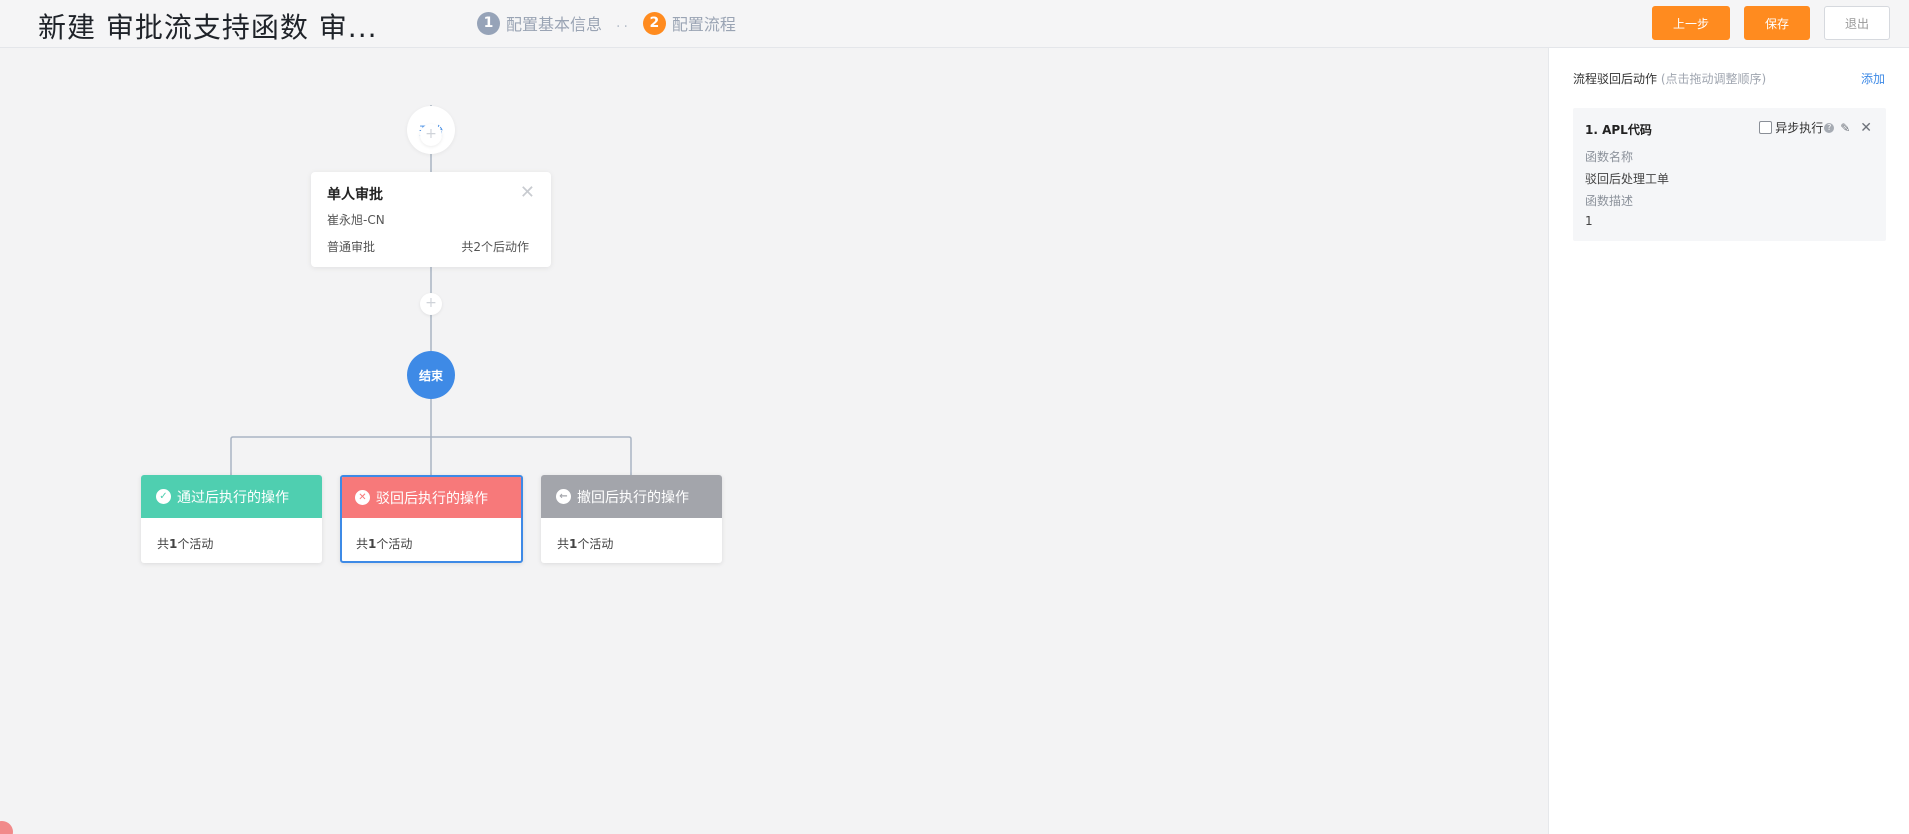 This screenshot has width=1909, height=834. Describe the element at coordinates (356, 220) in the screenshot. I see `approver-name: 崔永旭-CN` at that location.